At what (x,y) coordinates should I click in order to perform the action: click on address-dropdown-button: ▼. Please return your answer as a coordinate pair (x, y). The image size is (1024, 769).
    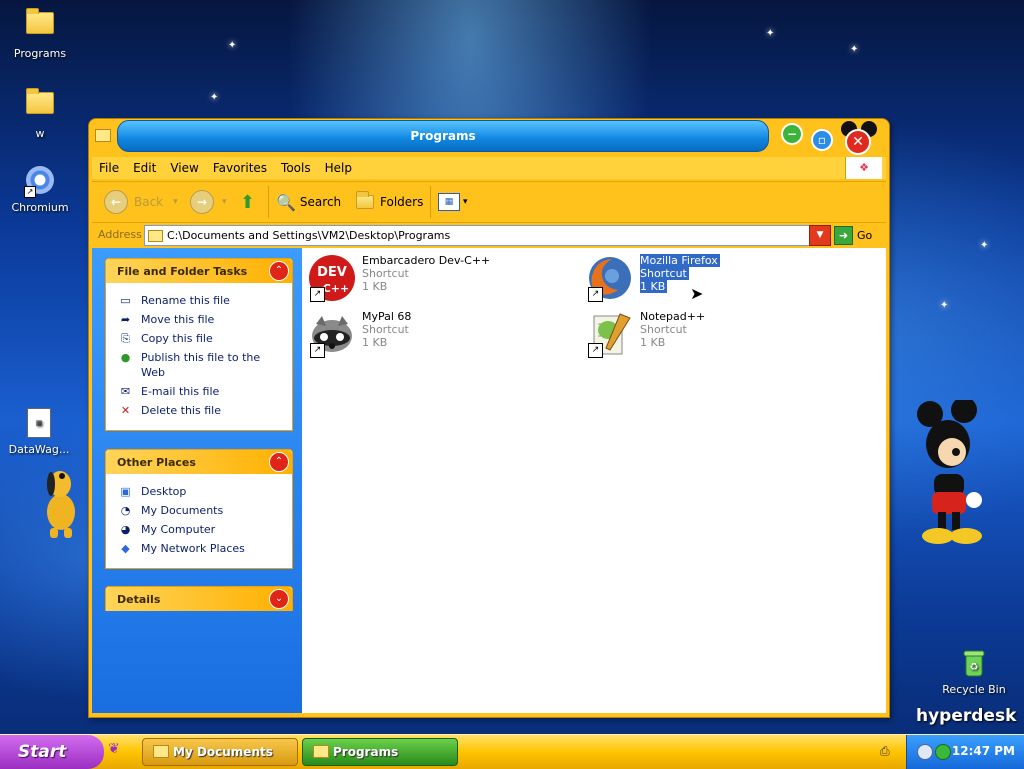
    Looking at the image, I should click on (820, 235).